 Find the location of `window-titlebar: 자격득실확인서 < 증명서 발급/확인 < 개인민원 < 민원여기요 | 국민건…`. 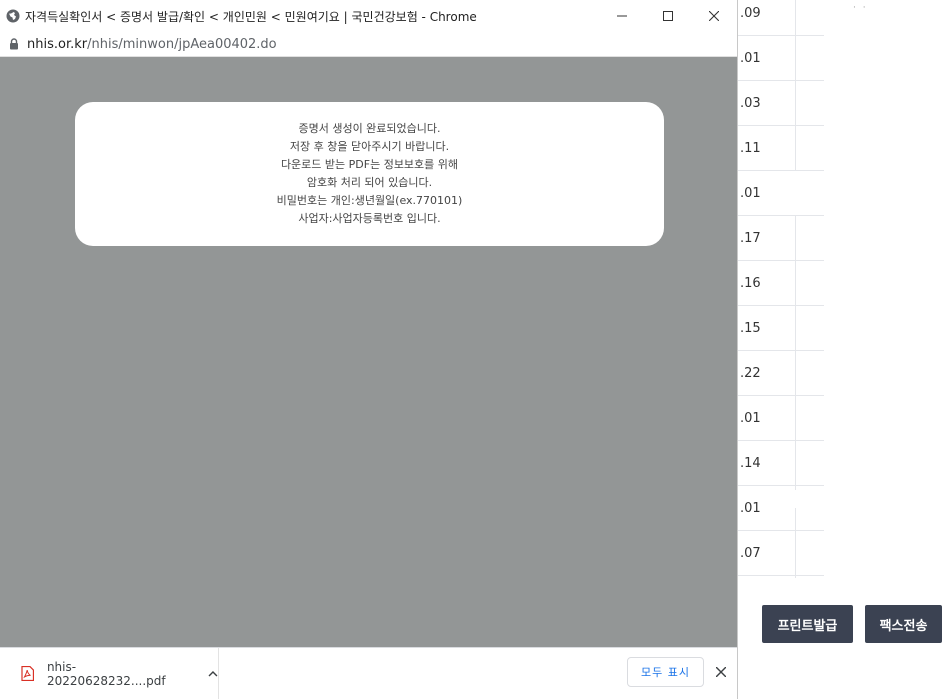

window-titlebar: 자격득실확인서 < 증명서 발급/확인 < 개인민원 < 민원여기요 | 국민건… is located at coordinates (368, 16).